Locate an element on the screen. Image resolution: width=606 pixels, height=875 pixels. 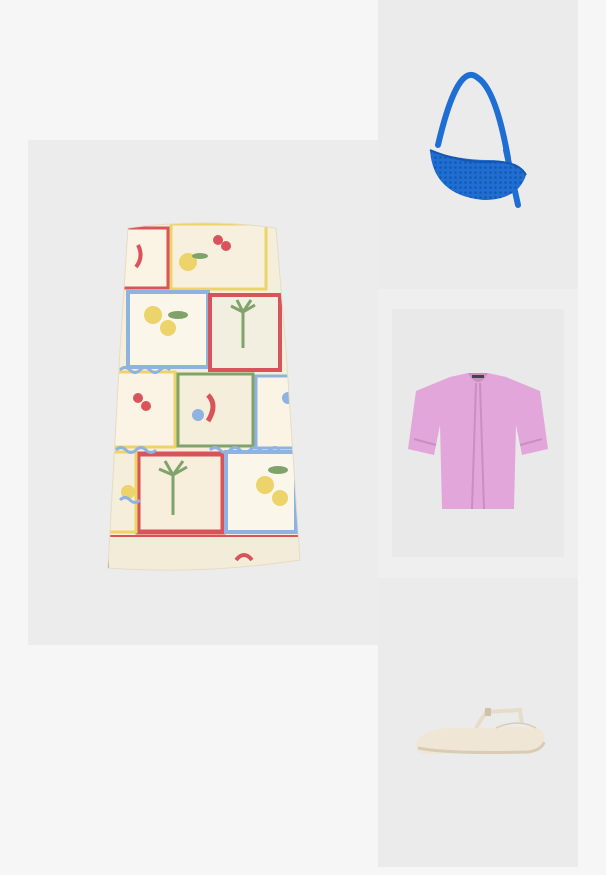
cardigan-product-tile is located at coordinates (478, 433).